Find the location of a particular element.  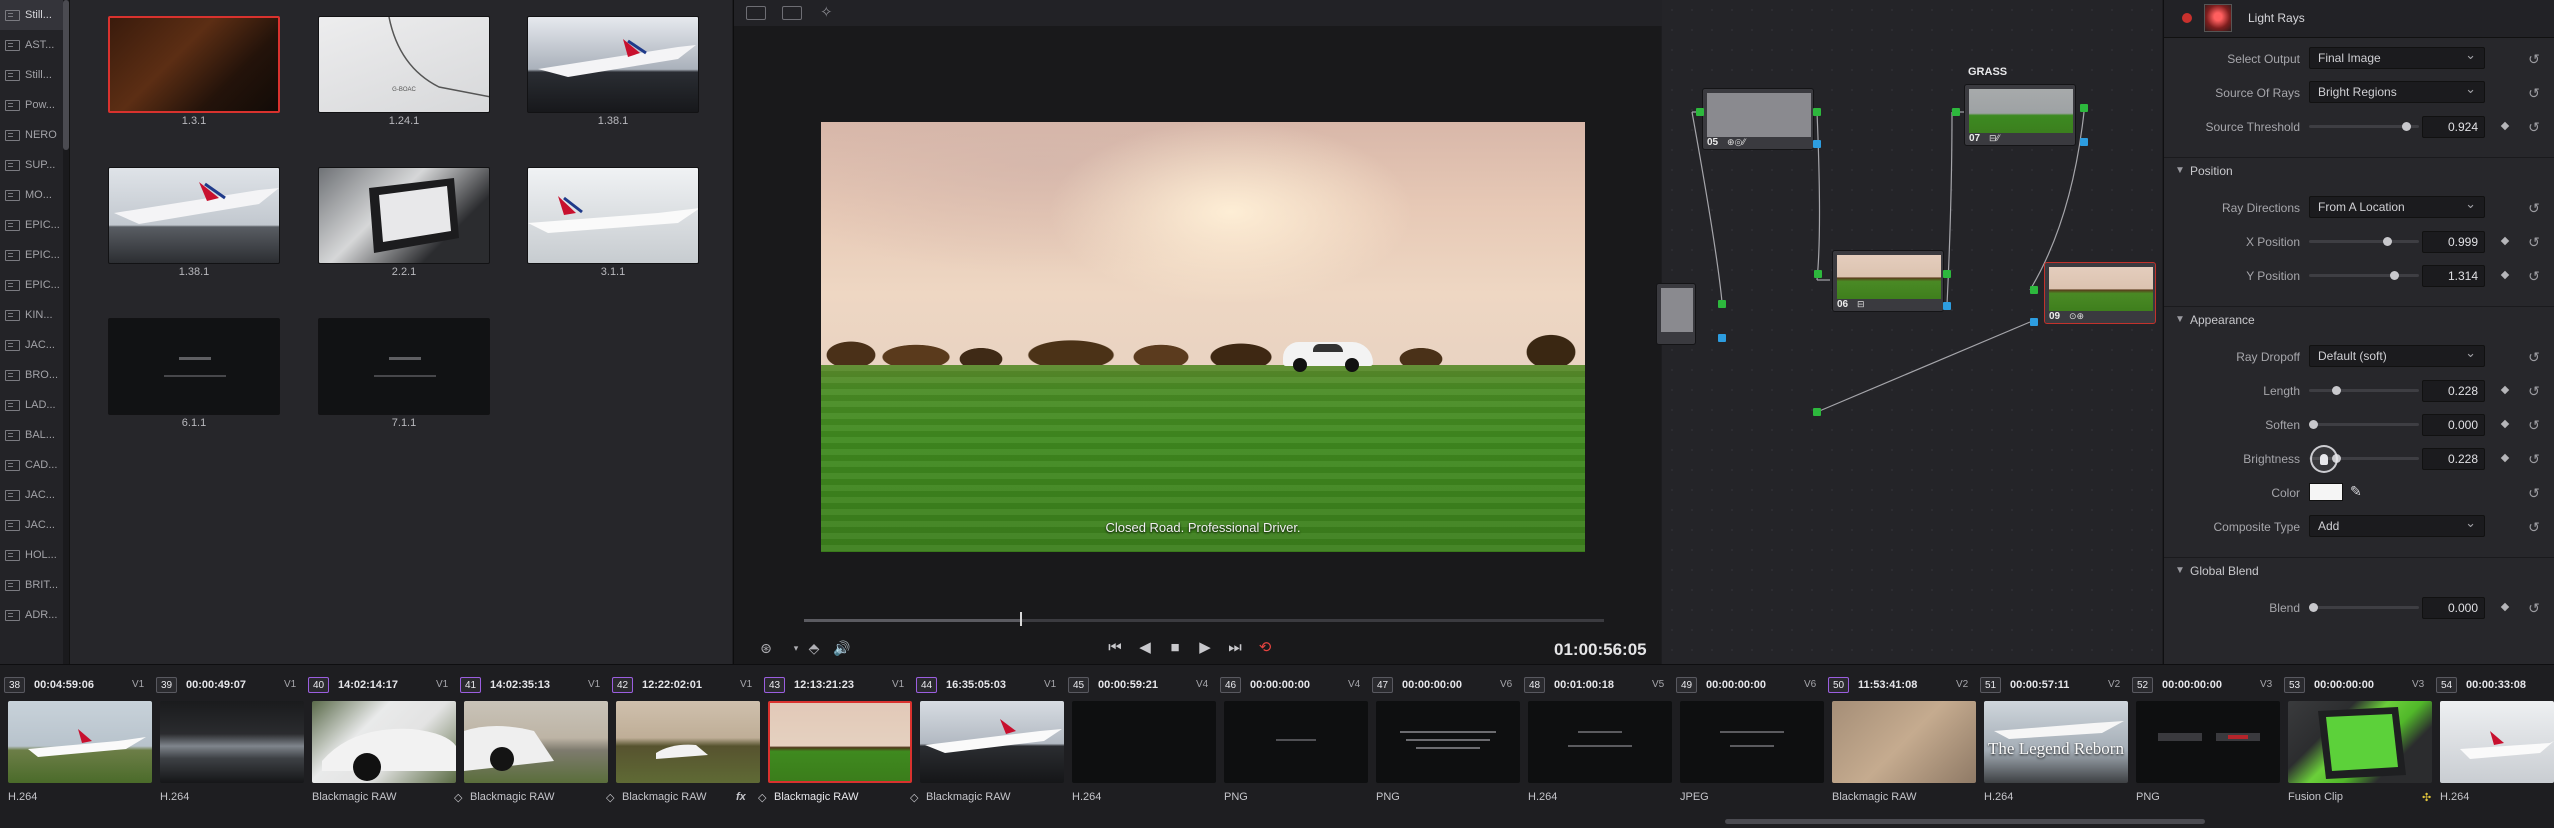

clip-filter-icon: ⊛ is located at coordinates (766, 648).